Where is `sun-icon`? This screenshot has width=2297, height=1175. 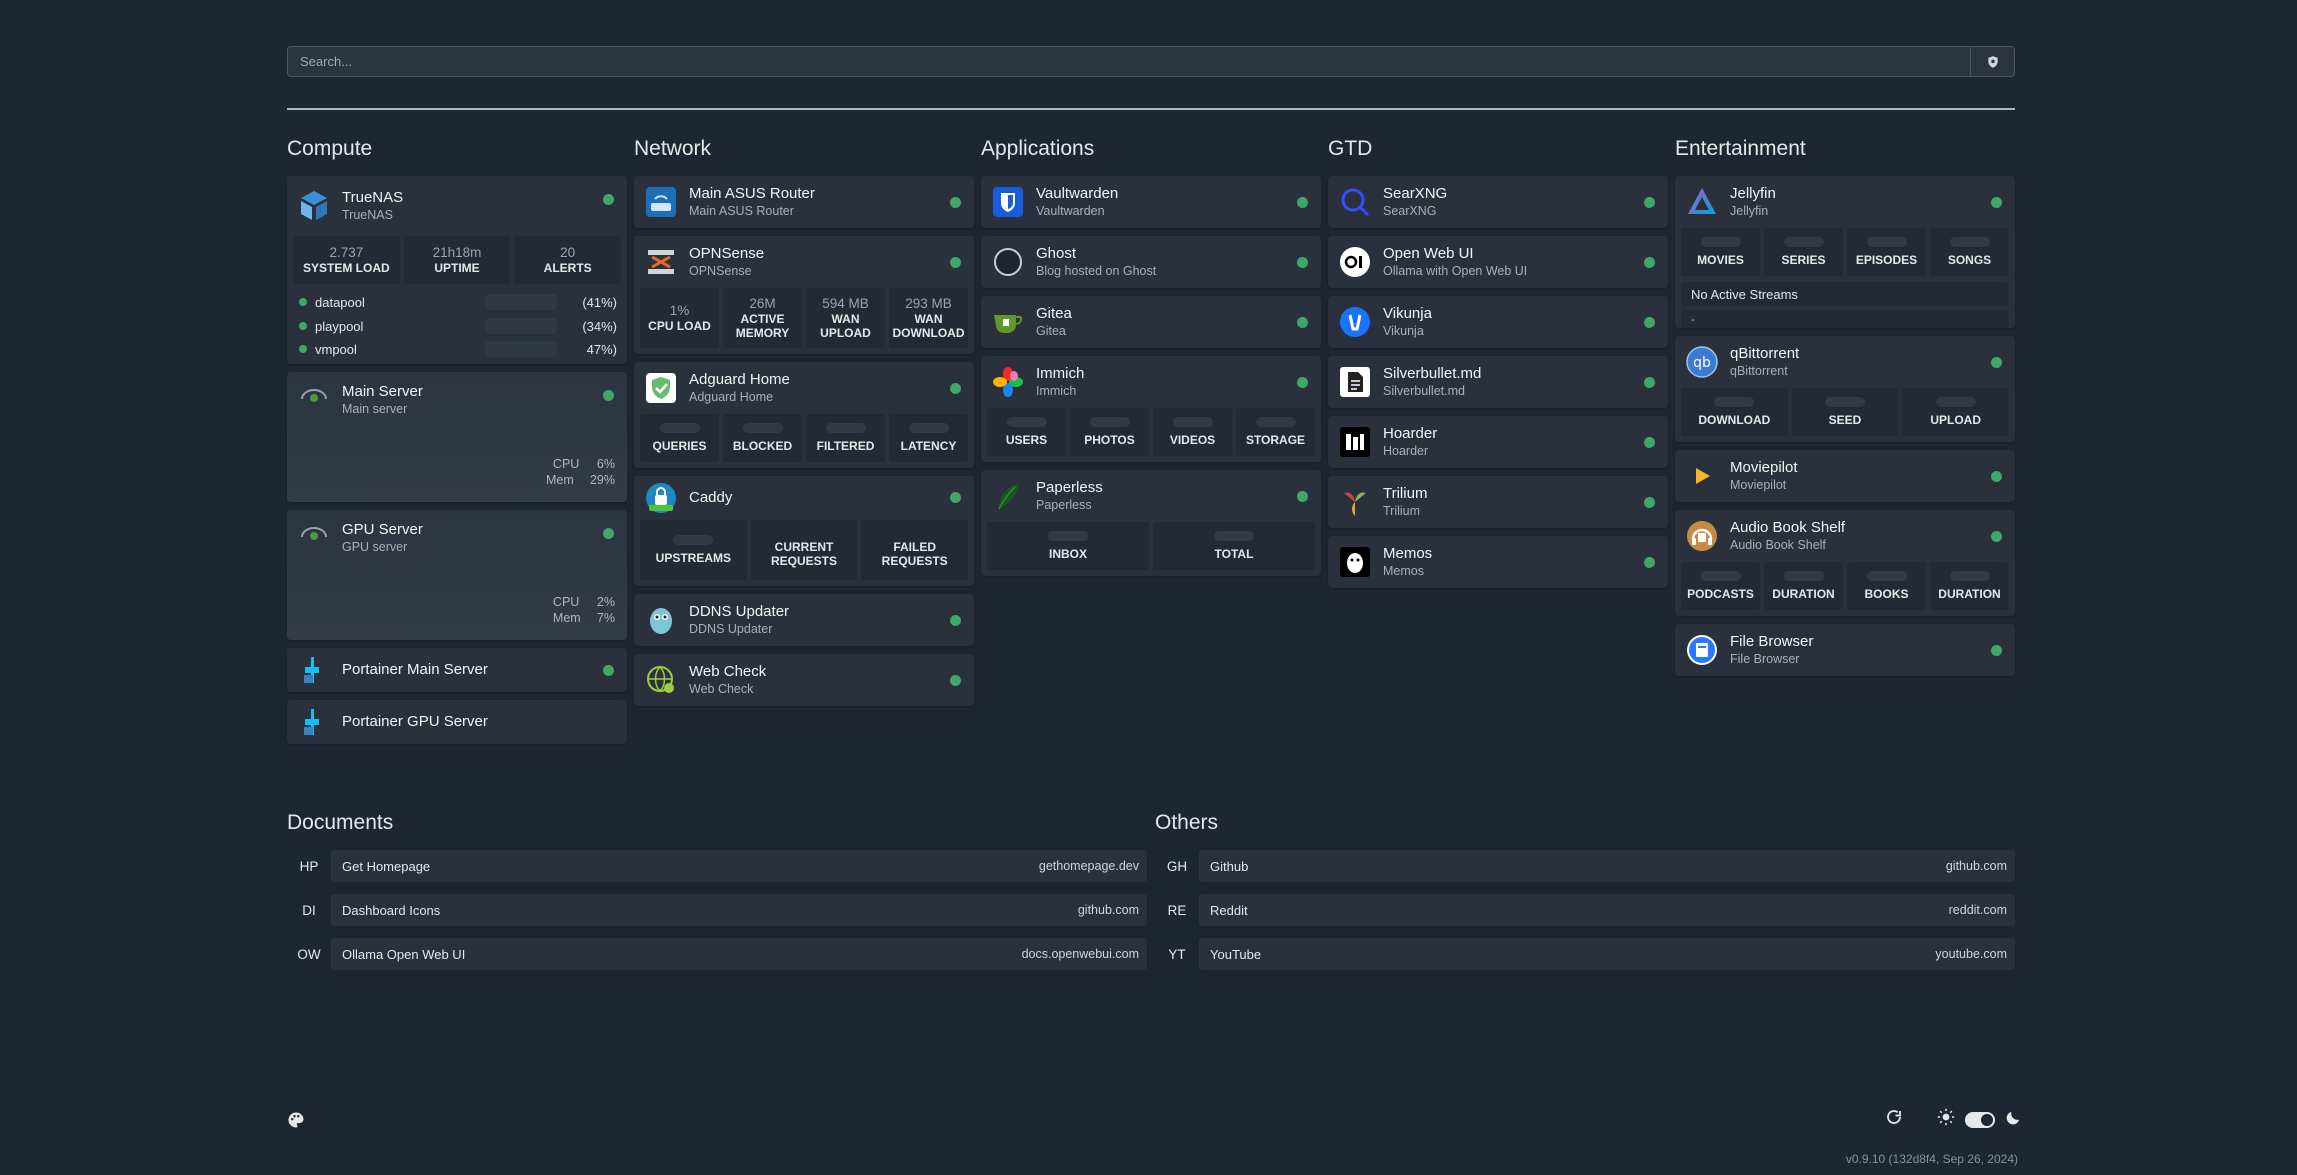
sun-icon is located at coordinates (1946, 1117).